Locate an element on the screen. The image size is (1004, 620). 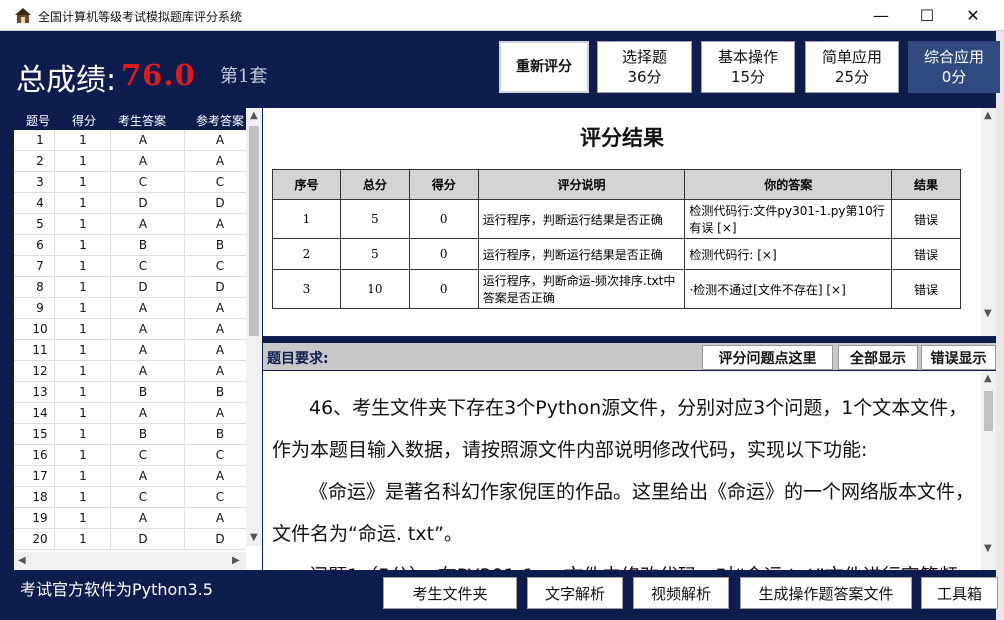
cell-description: 运行程序，判断命运-频次排序.txt中答案是否正确 is located at coordinates (581, 289).